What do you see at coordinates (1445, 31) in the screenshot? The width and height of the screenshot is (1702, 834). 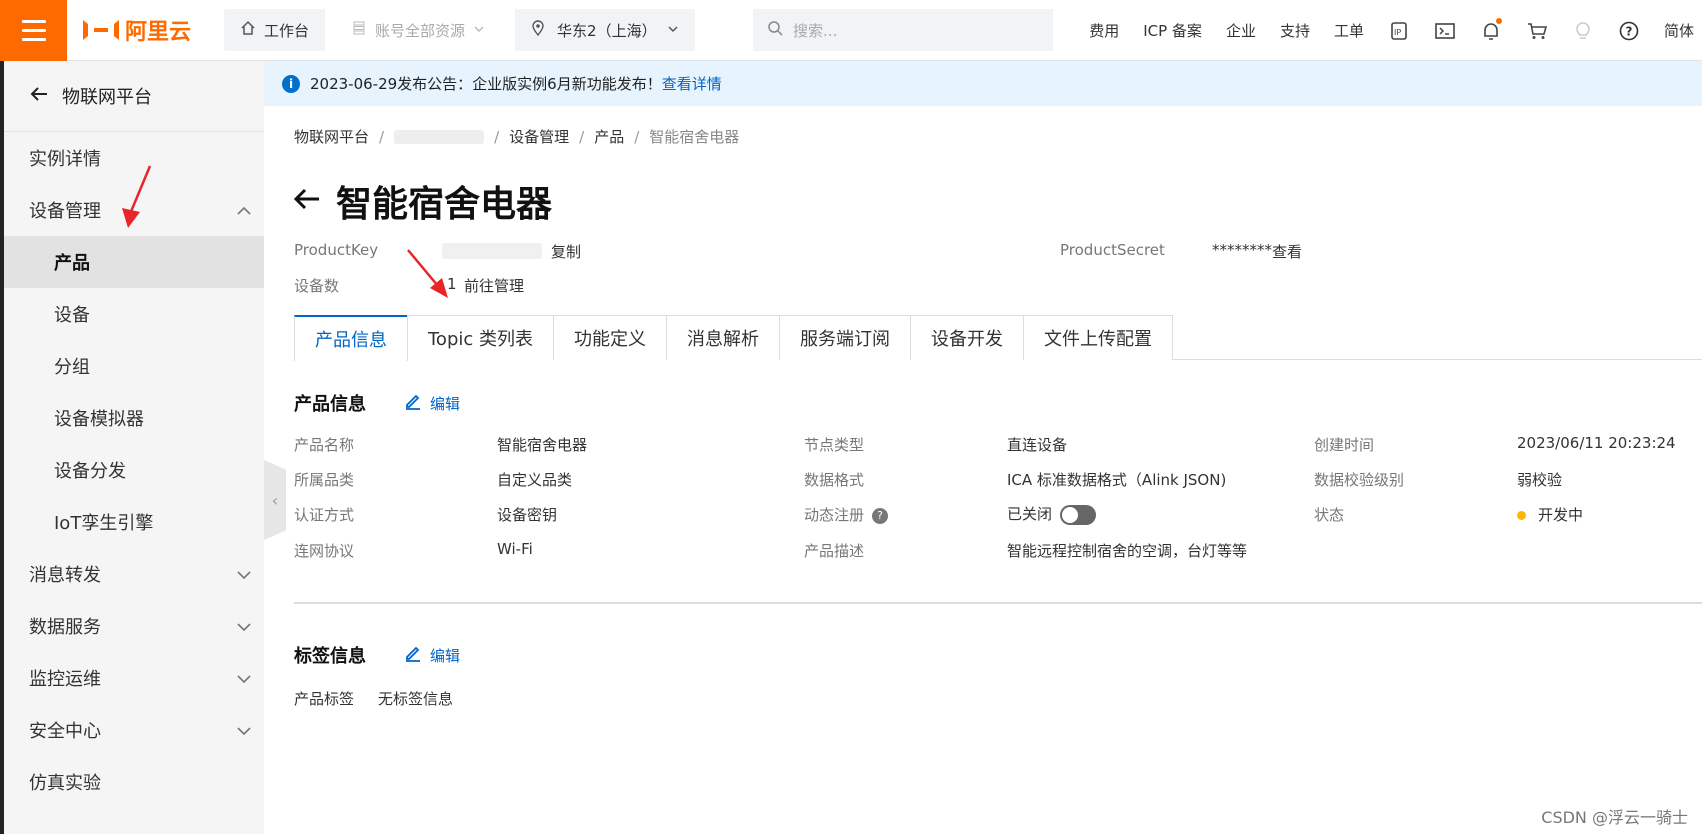 I see `terminal-icon` at bounding box center [1445, 31].